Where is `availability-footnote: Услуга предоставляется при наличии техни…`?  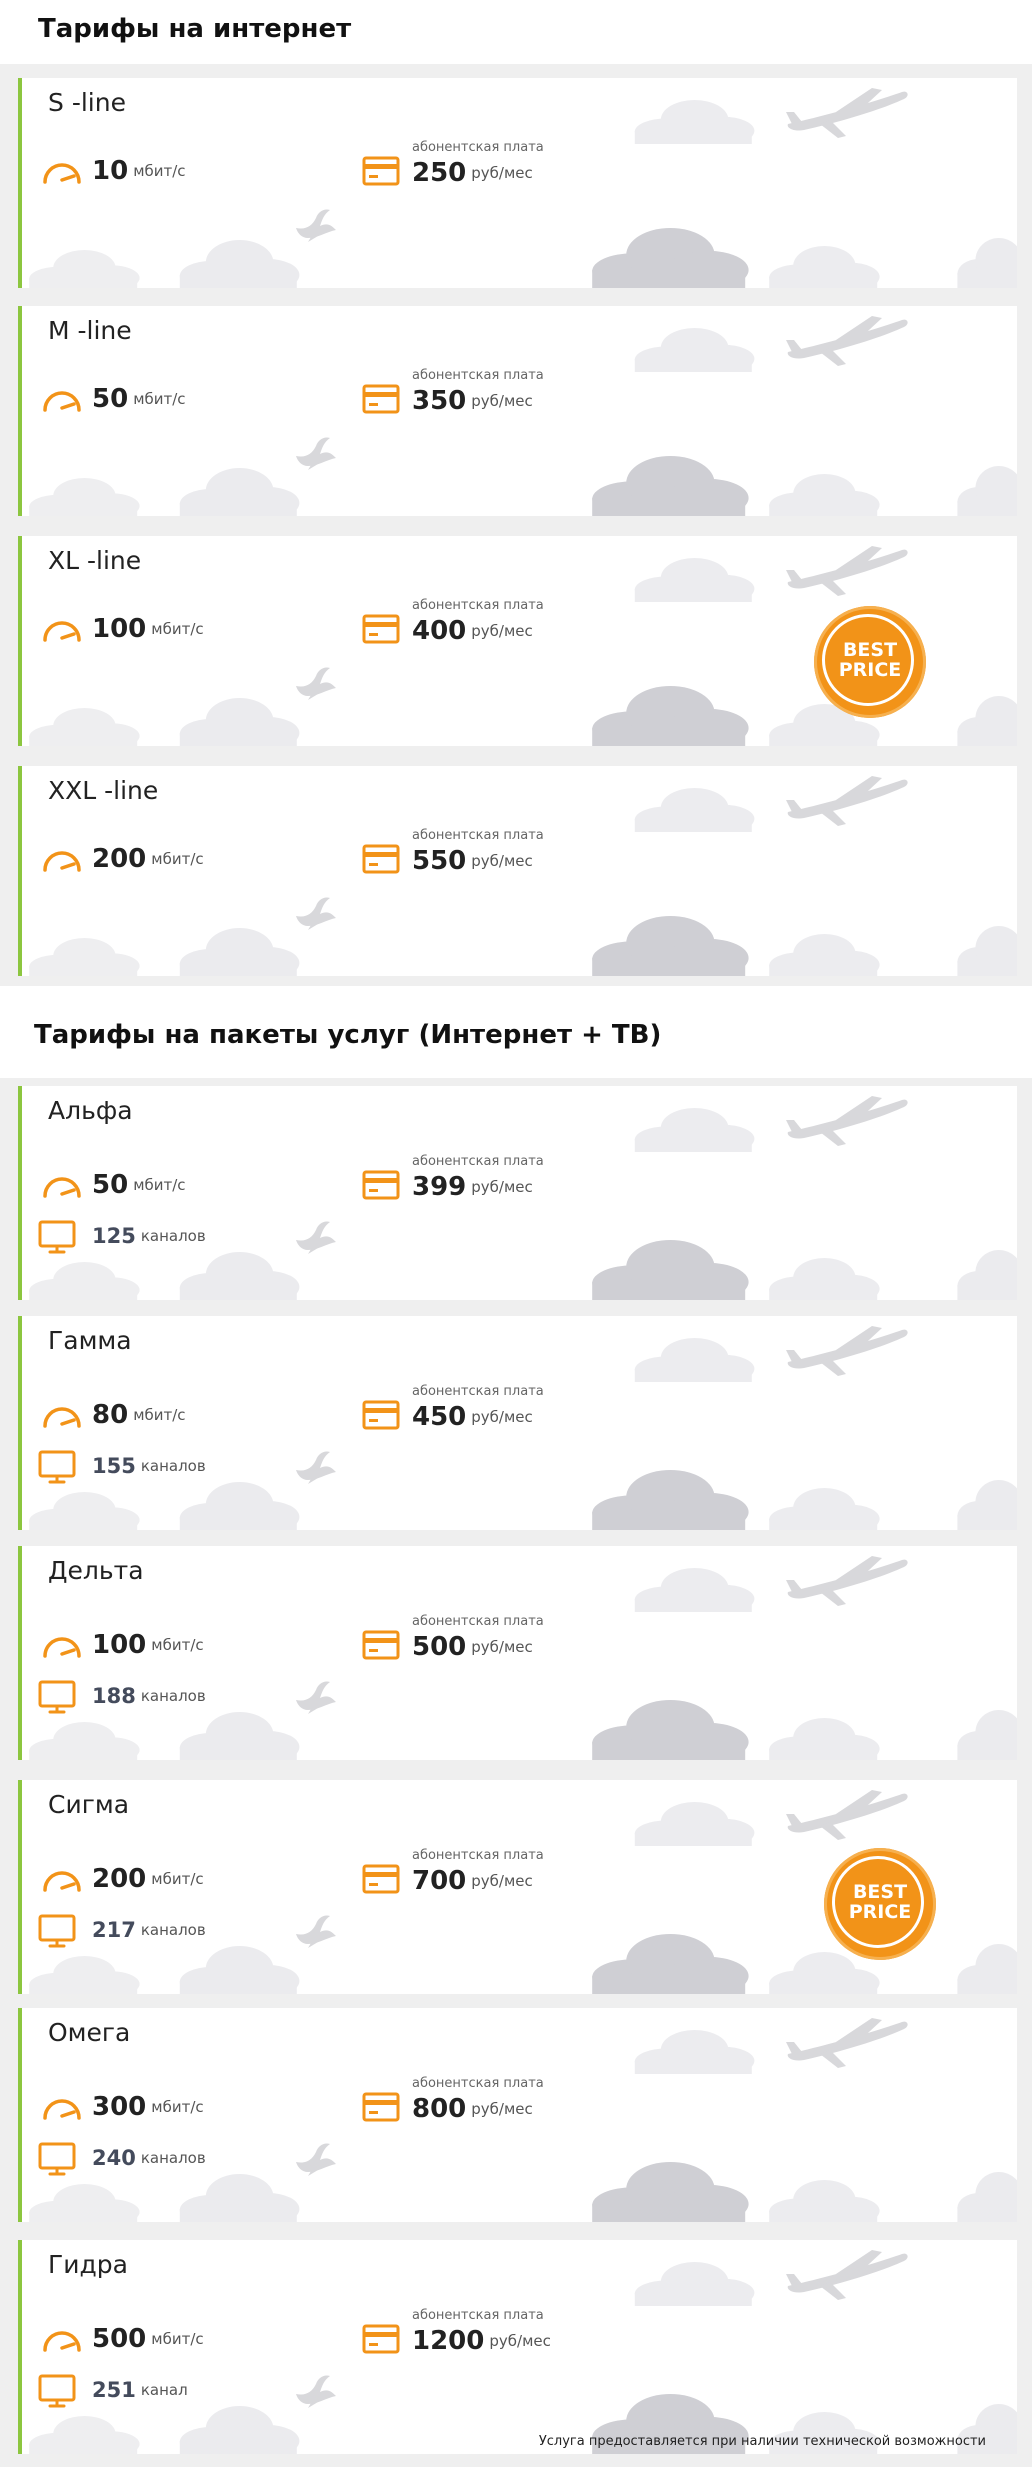 availability-footnote: Услуга предоставляется при наличии техни… is located at coordinates (762, 2441).